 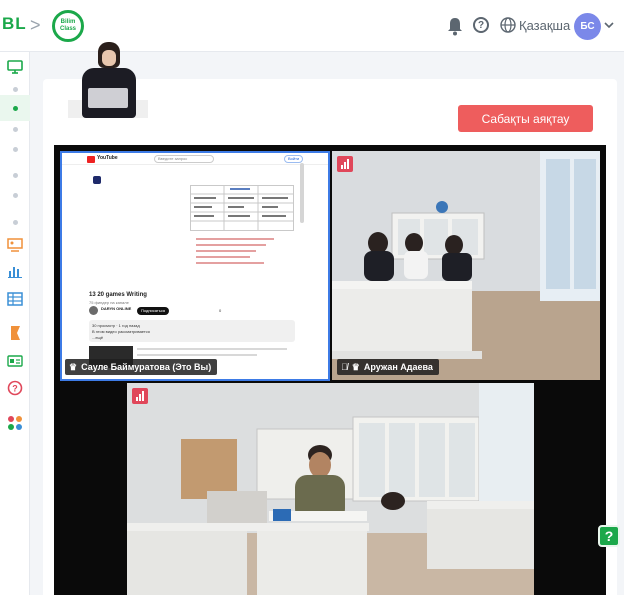 What do you see at coordinates (398, 367) in the screenshot?
I see `participant-name: Аружан Адаева` at bounding box center [398, 367].